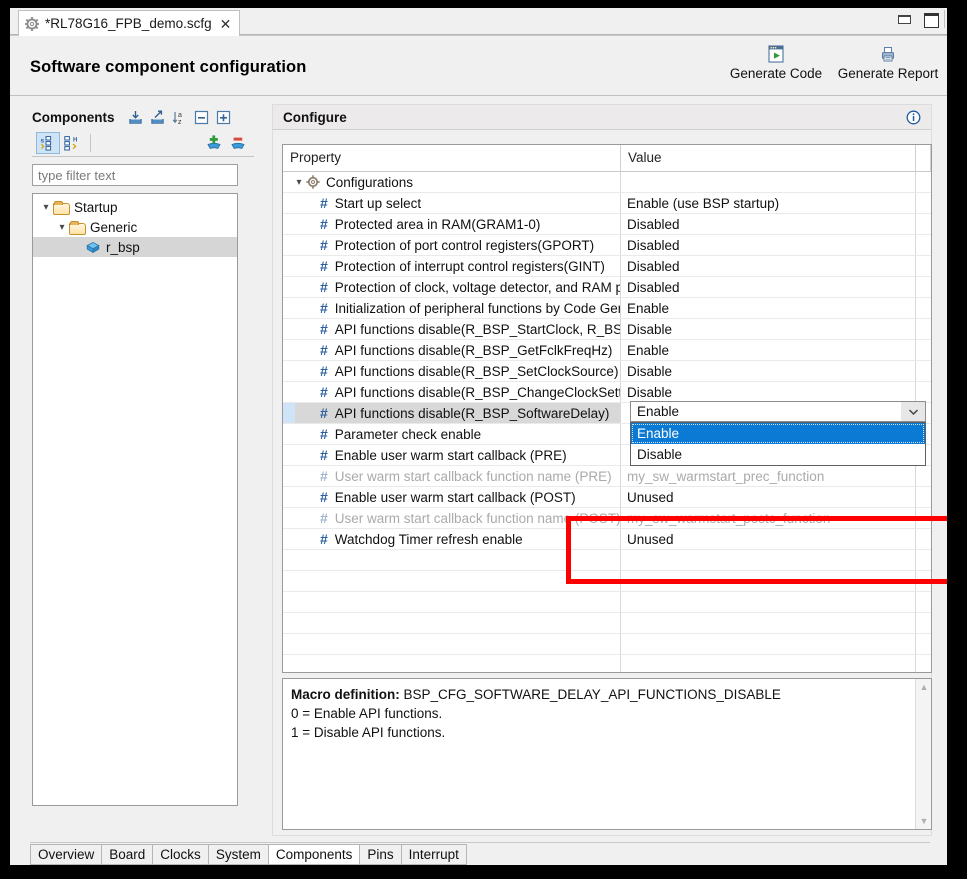  Describe the element at coordinates (135, 117) in the screenshot. I see `import-icon` at that location.